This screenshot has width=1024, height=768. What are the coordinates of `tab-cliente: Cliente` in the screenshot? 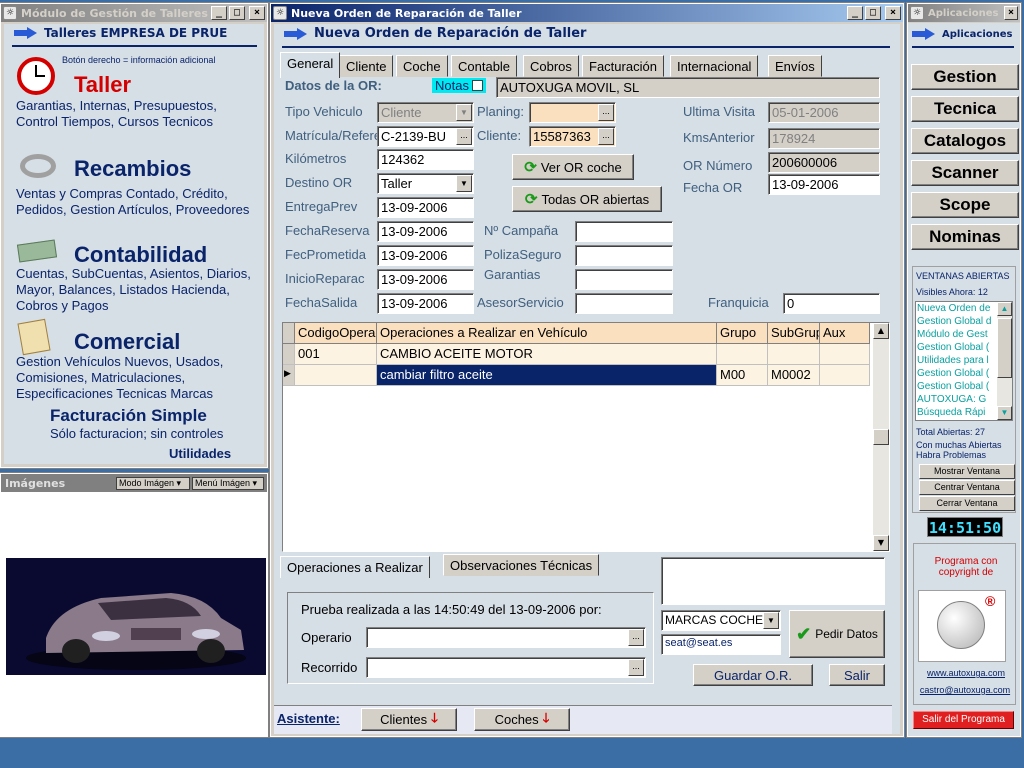 It's located at (366, 66).